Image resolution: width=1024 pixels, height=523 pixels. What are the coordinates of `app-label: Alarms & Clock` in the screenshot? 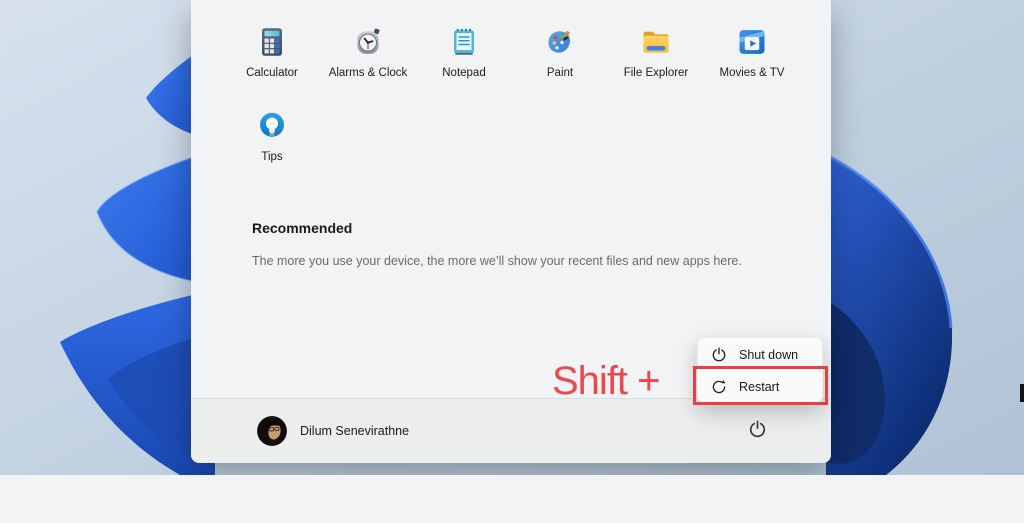 It's located at (368, 73).